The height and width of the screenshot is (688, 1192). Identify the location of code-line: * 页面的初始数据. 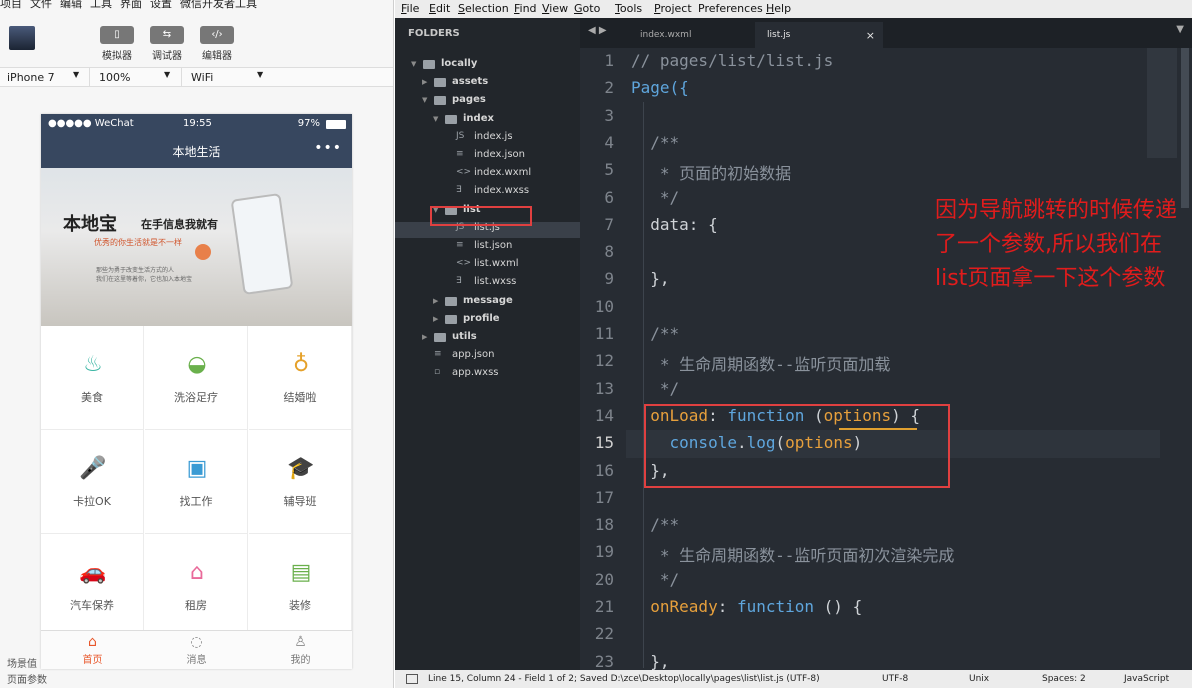
(711, 172).